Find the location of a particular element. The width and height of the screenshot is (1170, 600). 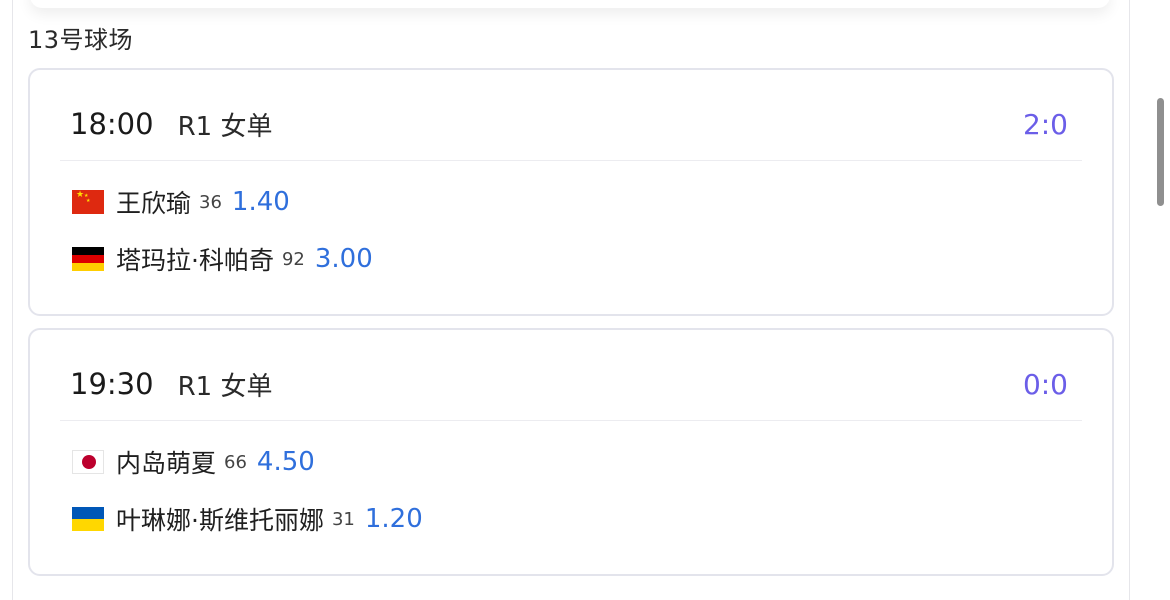

player-rank: 31 is located at coordinates (343, 519).